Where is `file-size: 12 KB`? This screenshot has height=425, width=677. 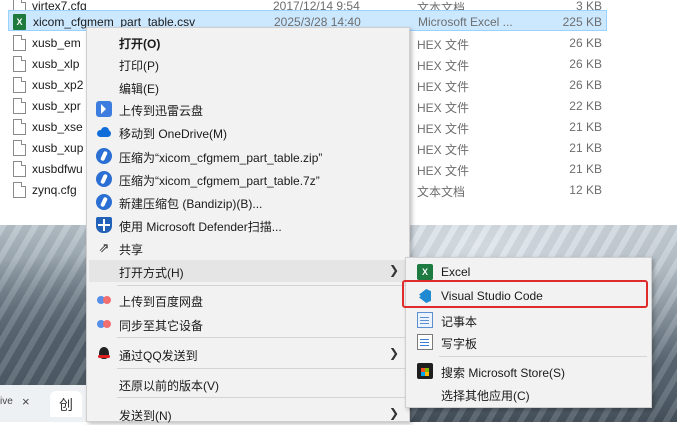
file-size: 12 KB is located at coordinates (585, 190).